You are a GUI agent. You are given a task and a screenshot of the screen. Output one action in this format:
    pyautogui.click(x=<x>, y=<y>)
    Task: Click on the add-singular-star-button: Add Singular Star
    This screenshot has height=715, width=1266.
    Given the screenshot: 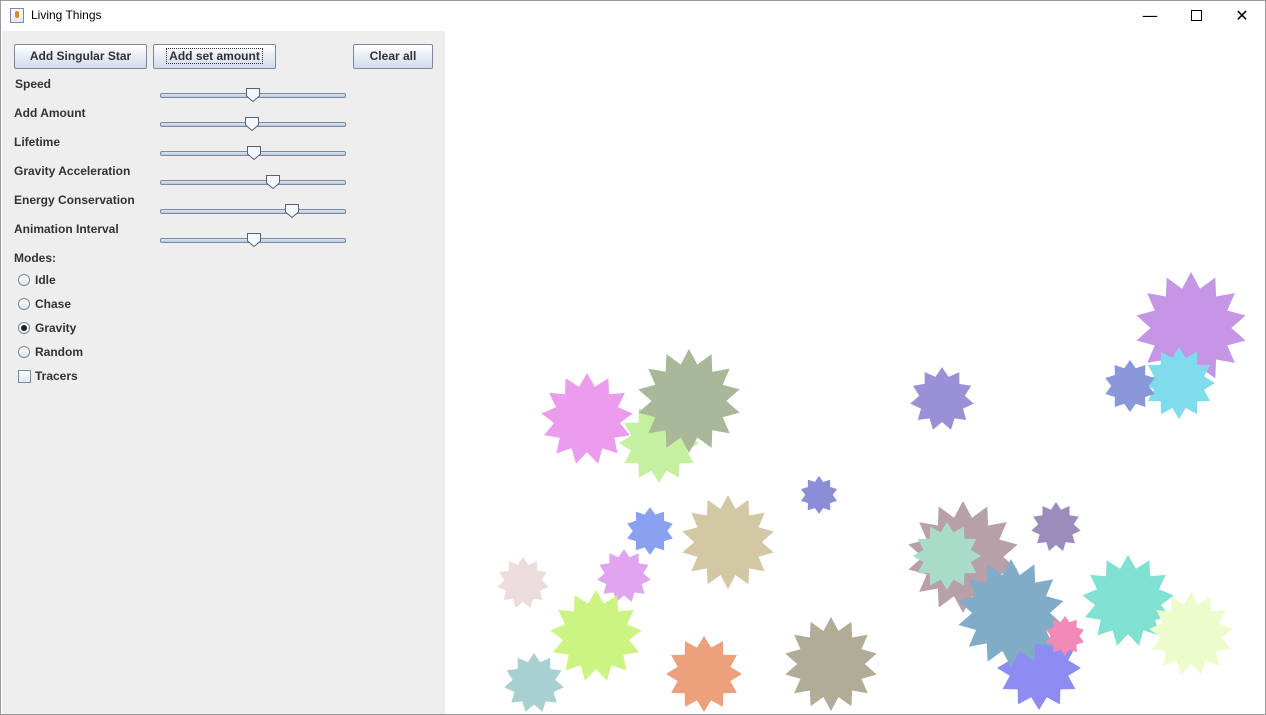 What is the action you would take?
    pyautogui.click(x=80, y=56)
    